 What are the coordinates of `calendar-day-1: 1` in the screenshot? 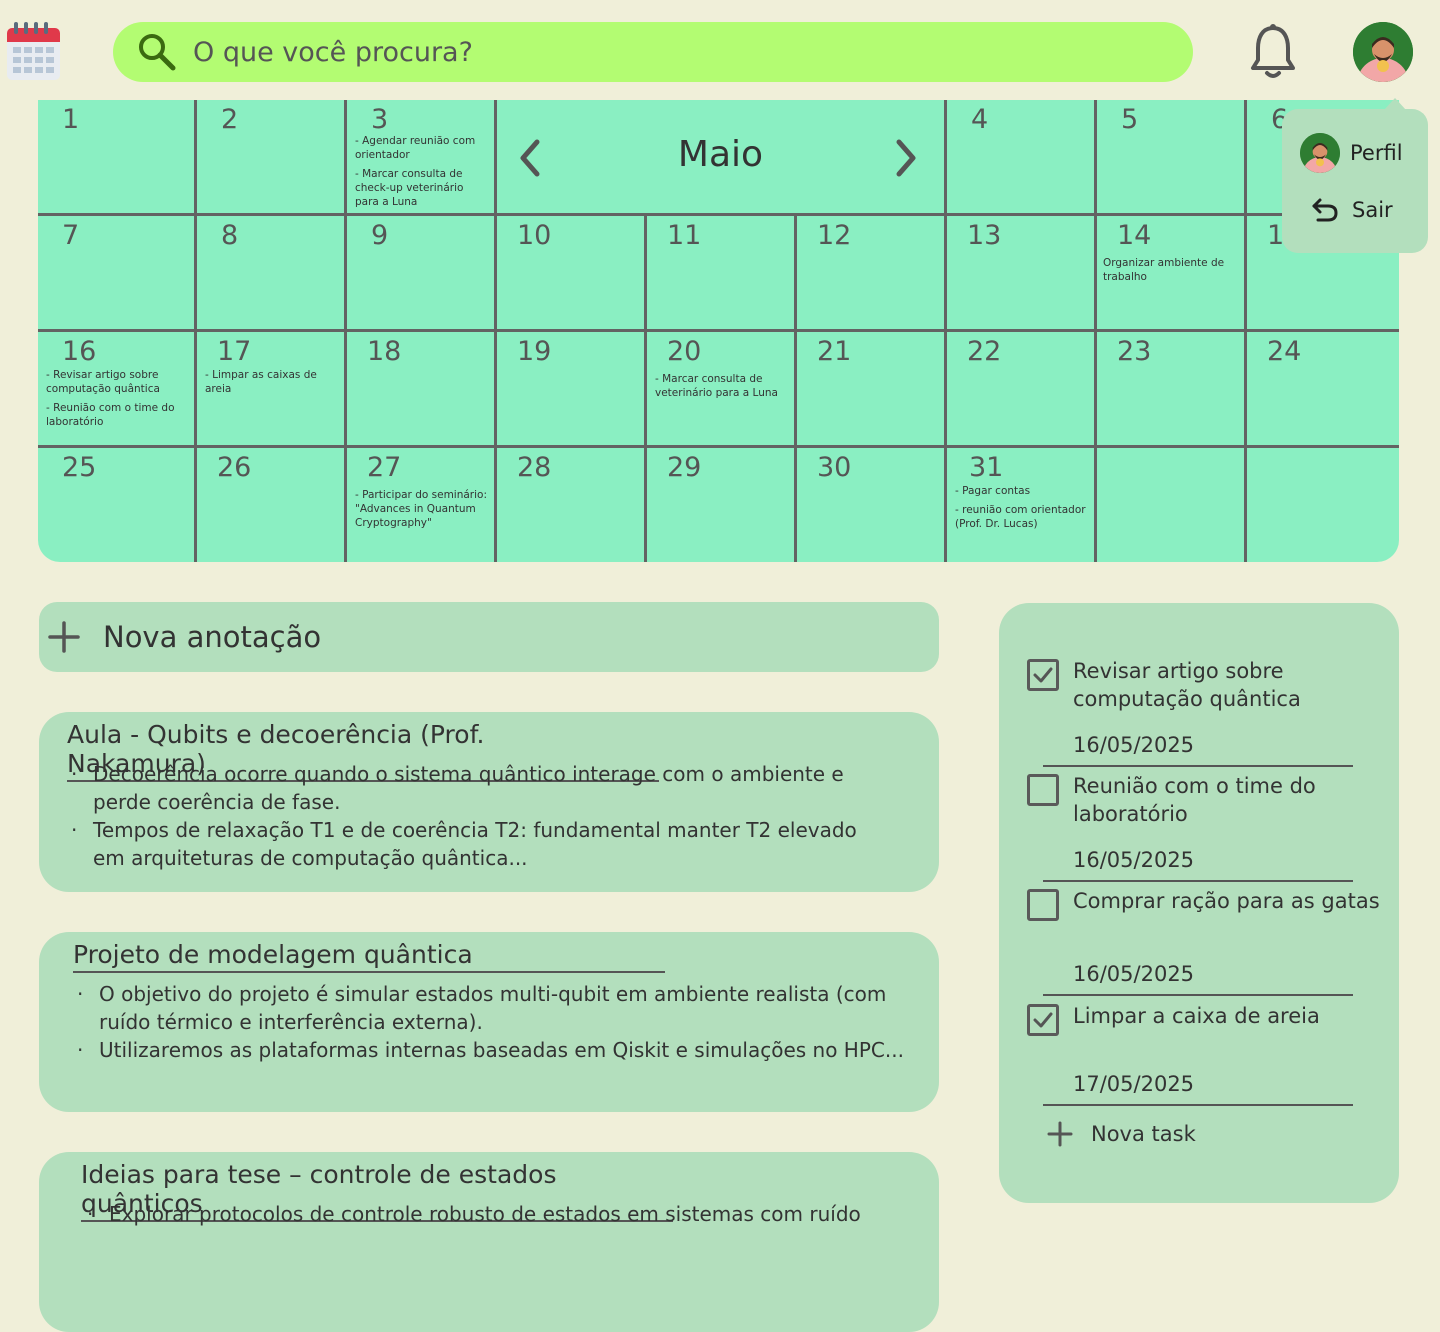 It's located at (117, 158).